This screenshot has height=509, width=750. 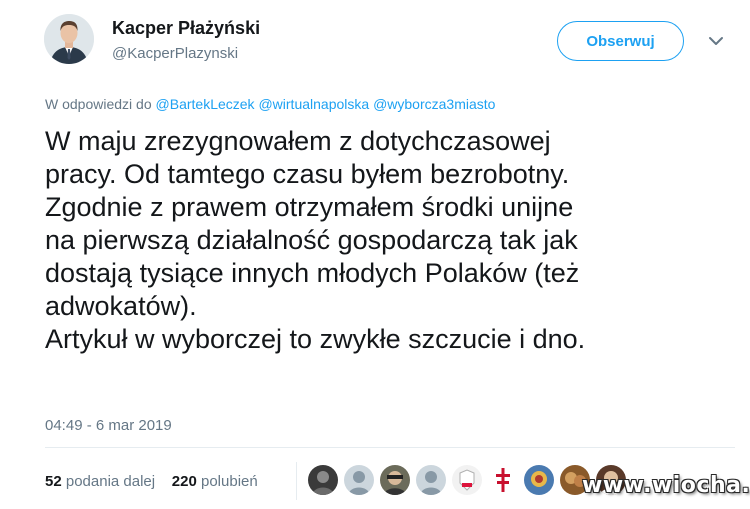 I want to click on retweets-stat: 52 podania dalej, so click(x=102, y=481).